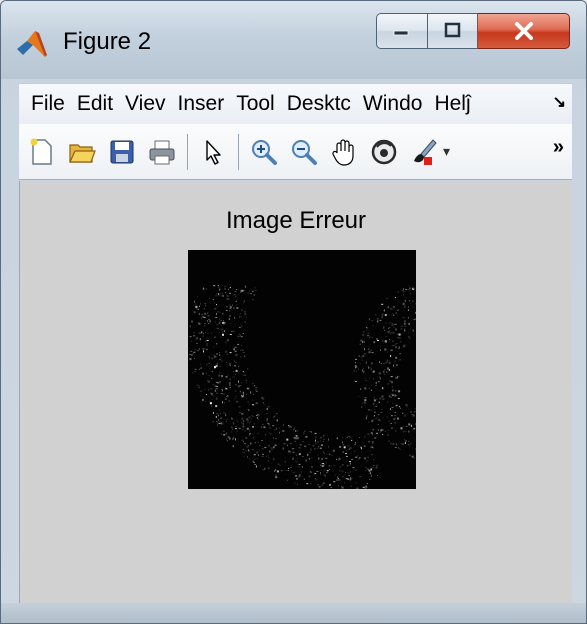  I want to click on menu-window: Windo, so click(389, 104).